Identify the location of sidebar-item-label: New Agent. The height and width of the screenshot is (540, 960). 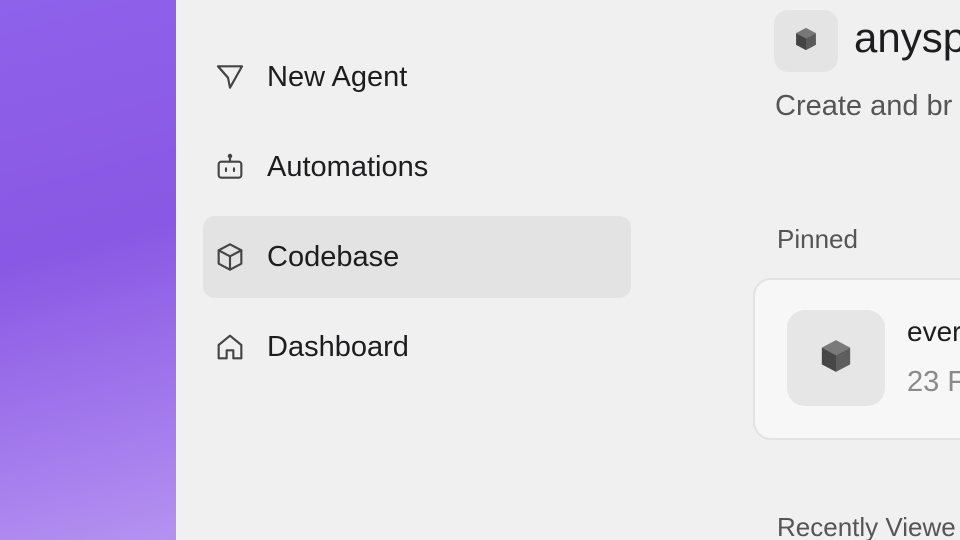
(337, 76).